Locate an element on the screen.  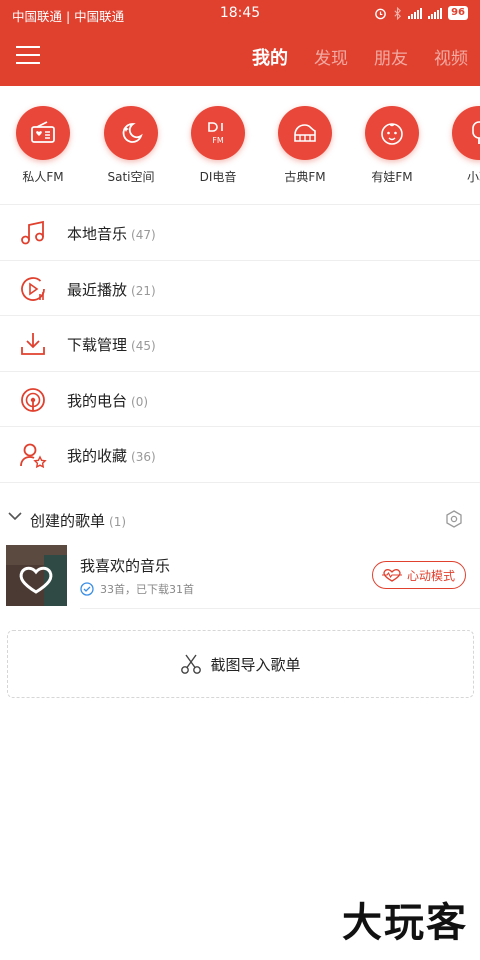
app-header: 中国联通 | 中国联通 18:45 96 我的 发现 朋友 视频 is located at coordinates (240, 43).